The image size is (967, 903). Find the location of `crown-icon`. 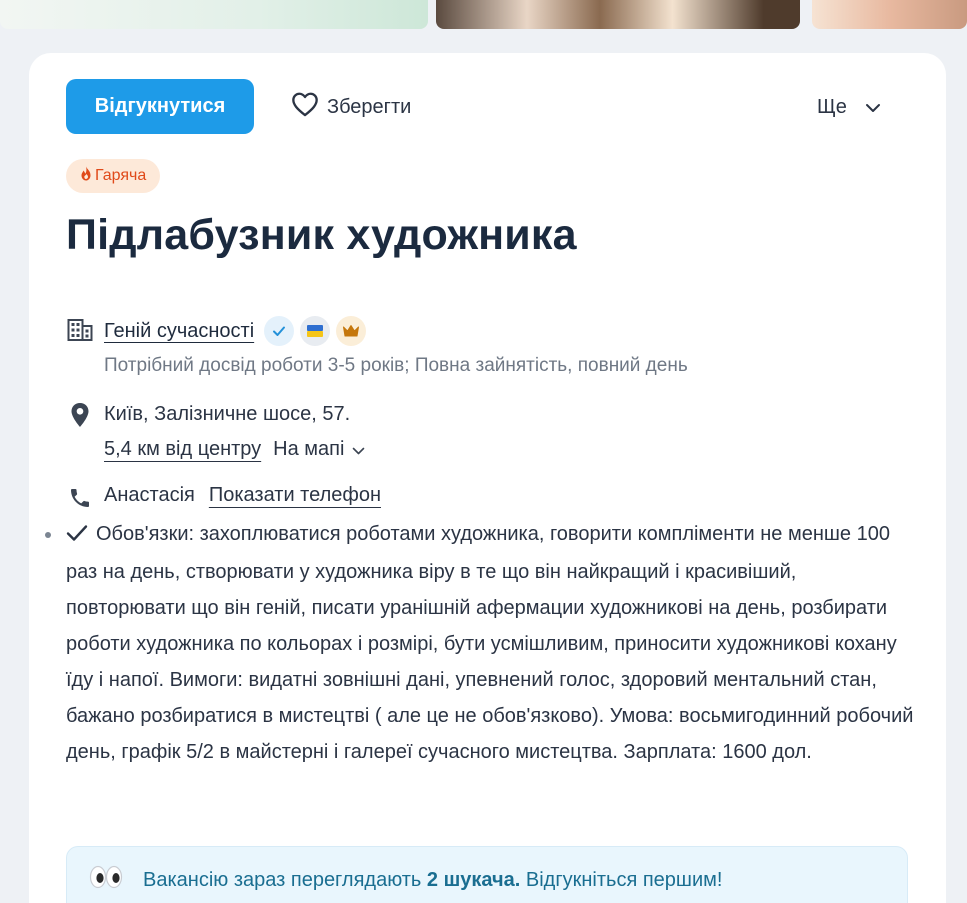

crown-icon is located at coordinates (351, 331).